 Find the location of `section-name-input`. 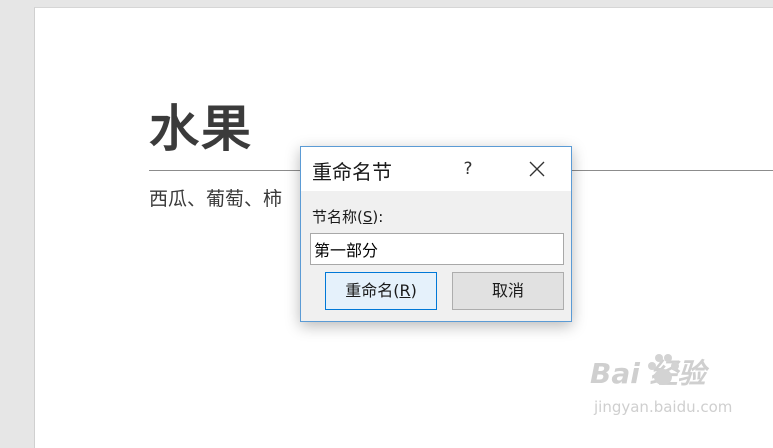

section-name-input is located at coordinates (437, 249).